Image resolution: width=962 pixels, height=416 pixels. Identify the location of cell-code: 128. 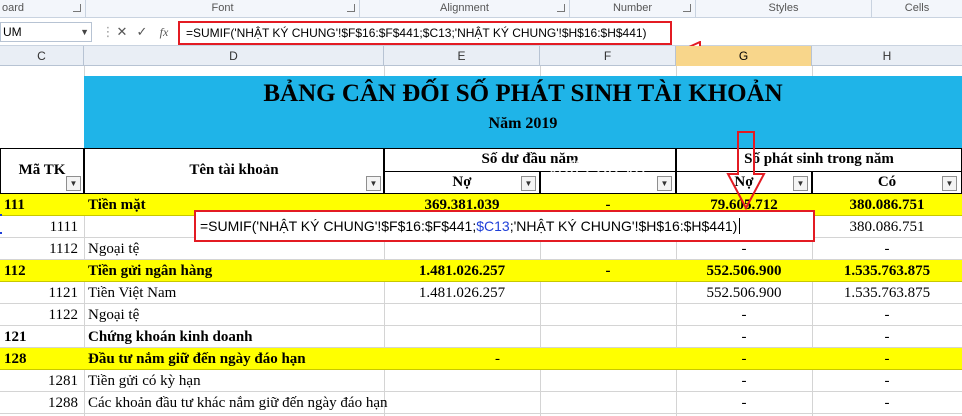
(42, 359).